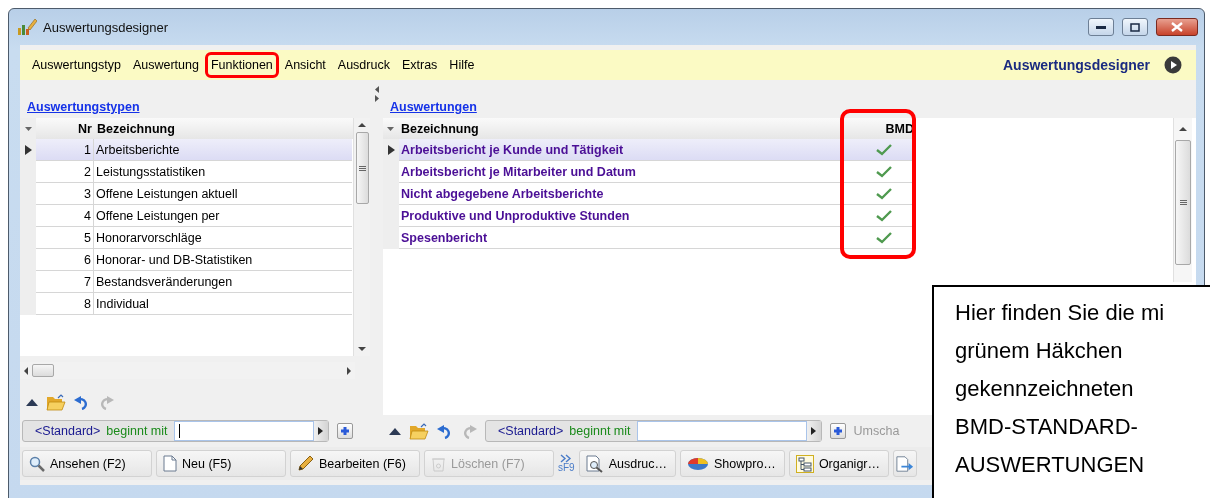 The width and height of the screenshot is (1210, 498). What do you see at coordinates (223, 150) in the screenshot?
I see `table-cell: Arbeitsberichte` at bounding box center [223, 150].